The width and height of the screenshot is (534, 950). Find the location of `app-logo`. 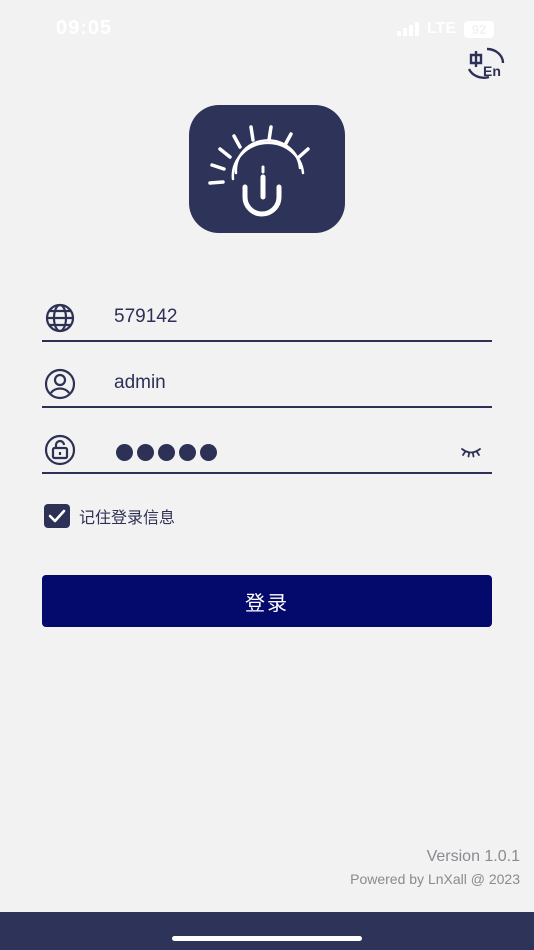

app-logo is located at coordinates (267, 169).